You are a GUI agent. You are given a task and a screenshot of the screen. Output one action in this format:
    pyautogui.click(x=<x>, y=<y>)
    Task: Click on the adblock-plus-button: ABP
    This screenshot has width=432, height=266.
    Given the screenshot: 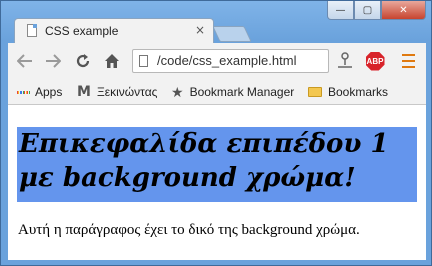 What is the action you would take?
    pyautogui.click(x=375, y=61)
    